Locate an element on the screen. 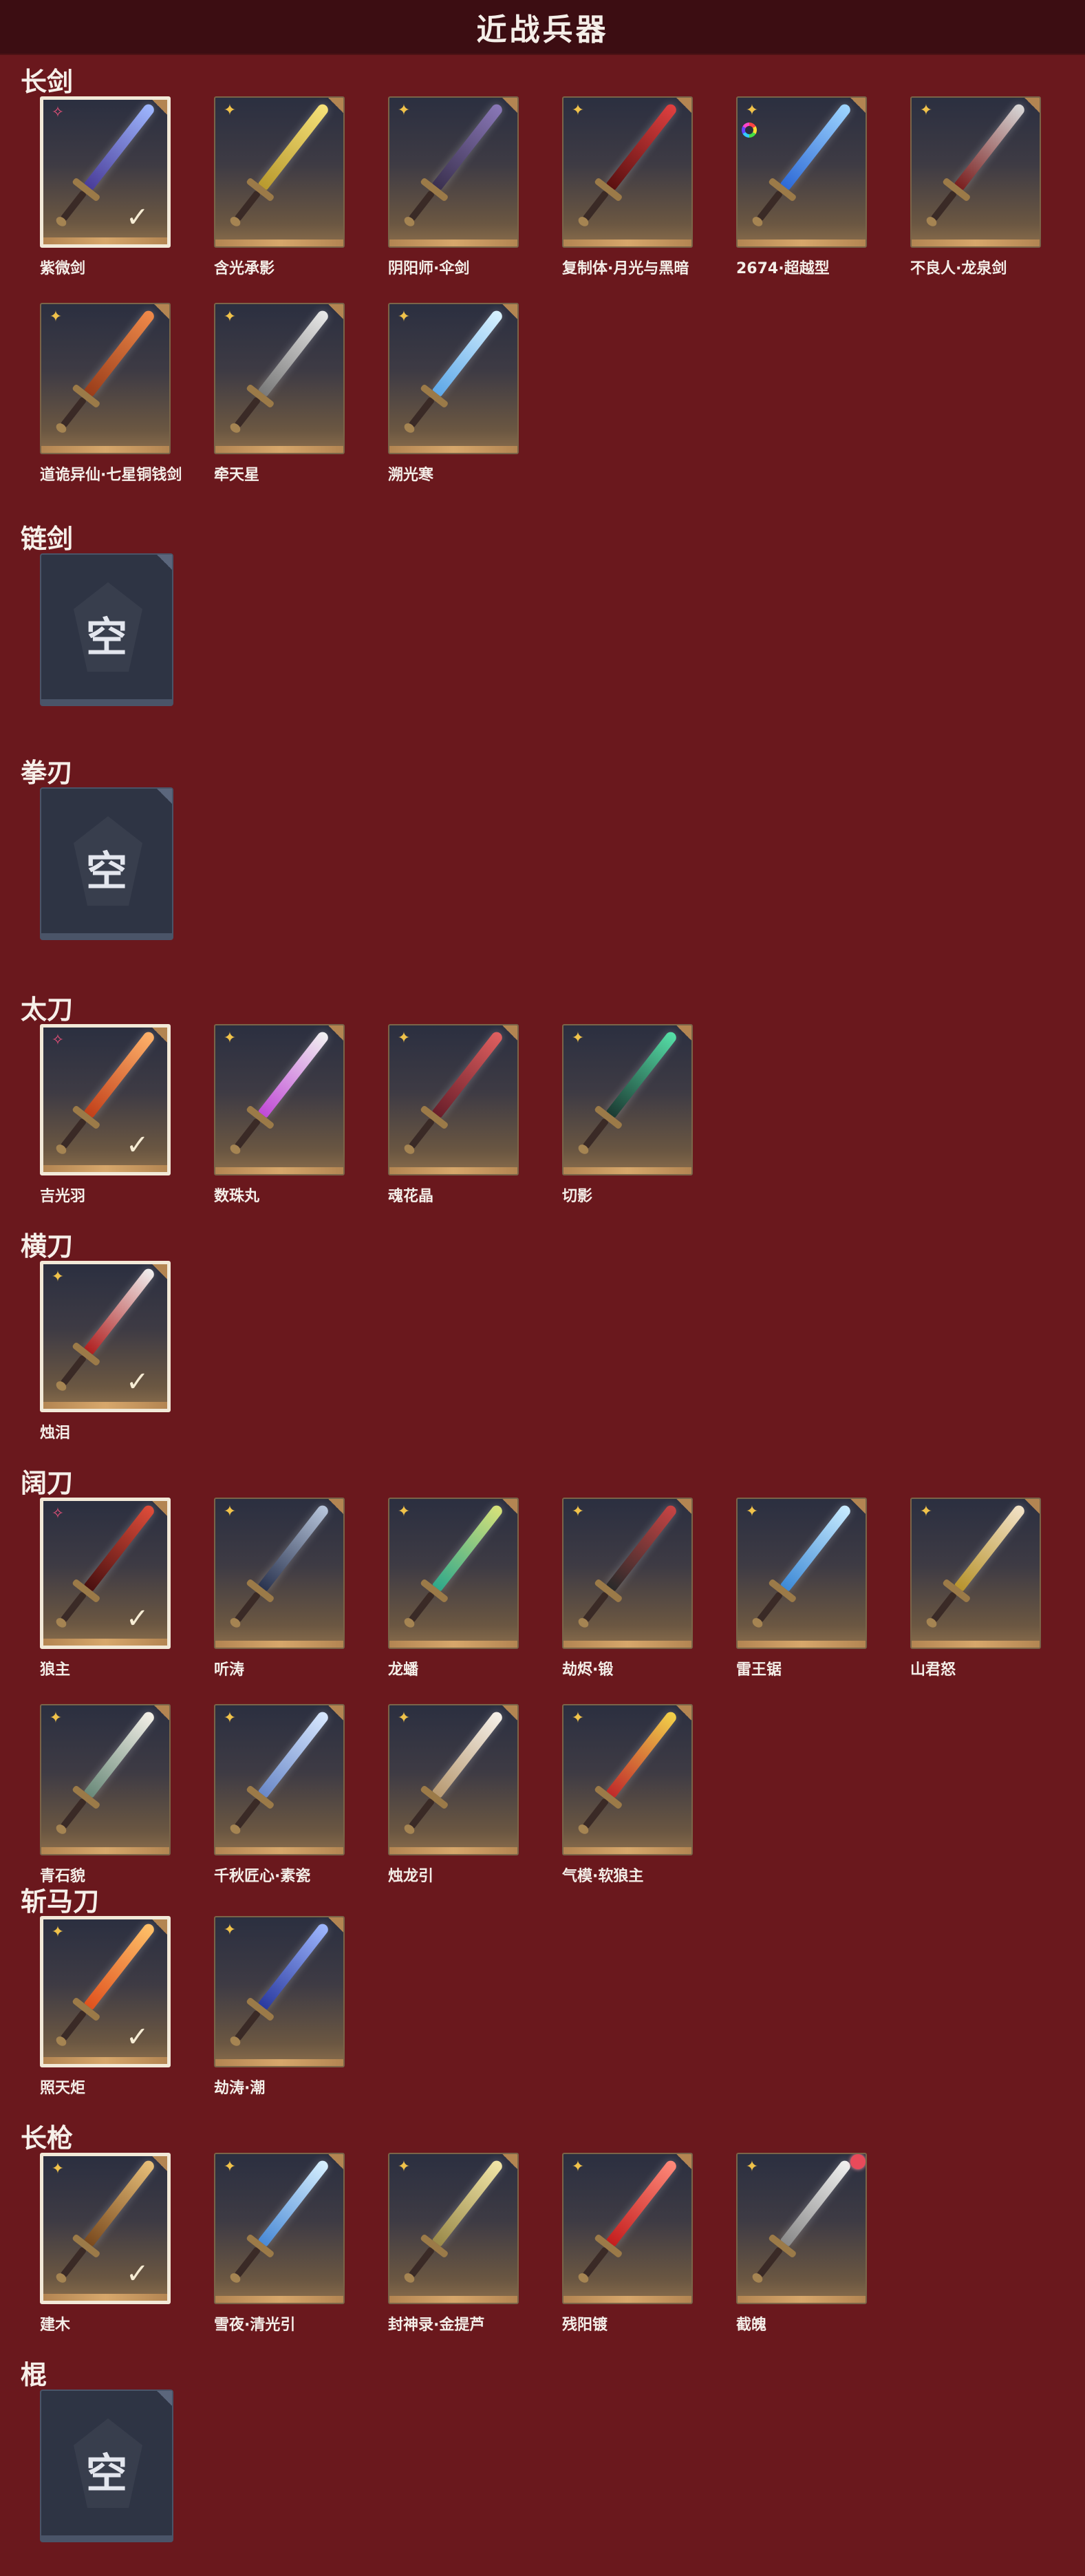  weapon-card: ✦ 气模·软狼主 is located at coordinates (629, 1794).